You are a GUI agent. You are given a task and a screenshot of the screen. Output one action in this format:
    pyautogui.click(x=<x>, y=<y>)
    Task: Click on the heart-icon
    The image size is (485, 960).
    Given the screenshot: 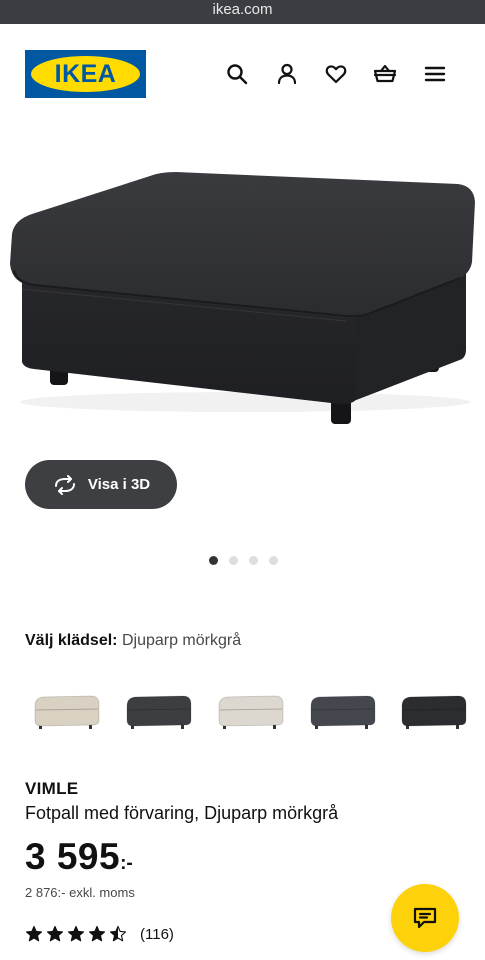 What is the action you would take?
    pyautogui.click(x=336, y=74)
    